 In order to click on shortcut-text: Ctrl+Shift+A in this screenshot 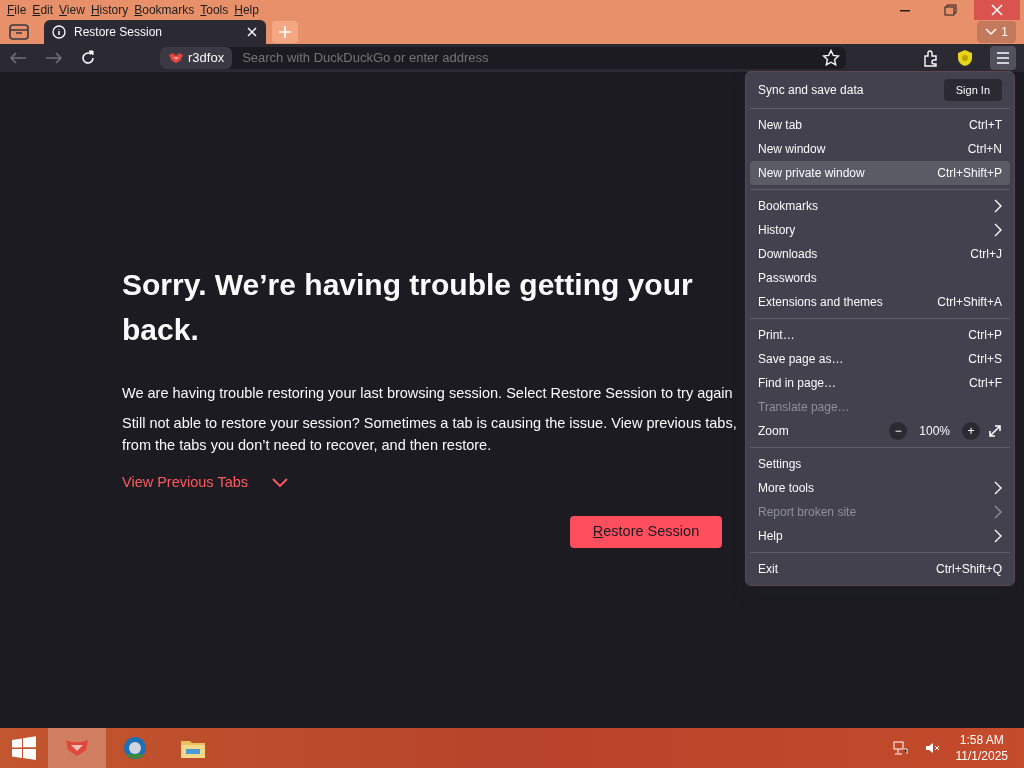, I will do `click(969, 302)`.